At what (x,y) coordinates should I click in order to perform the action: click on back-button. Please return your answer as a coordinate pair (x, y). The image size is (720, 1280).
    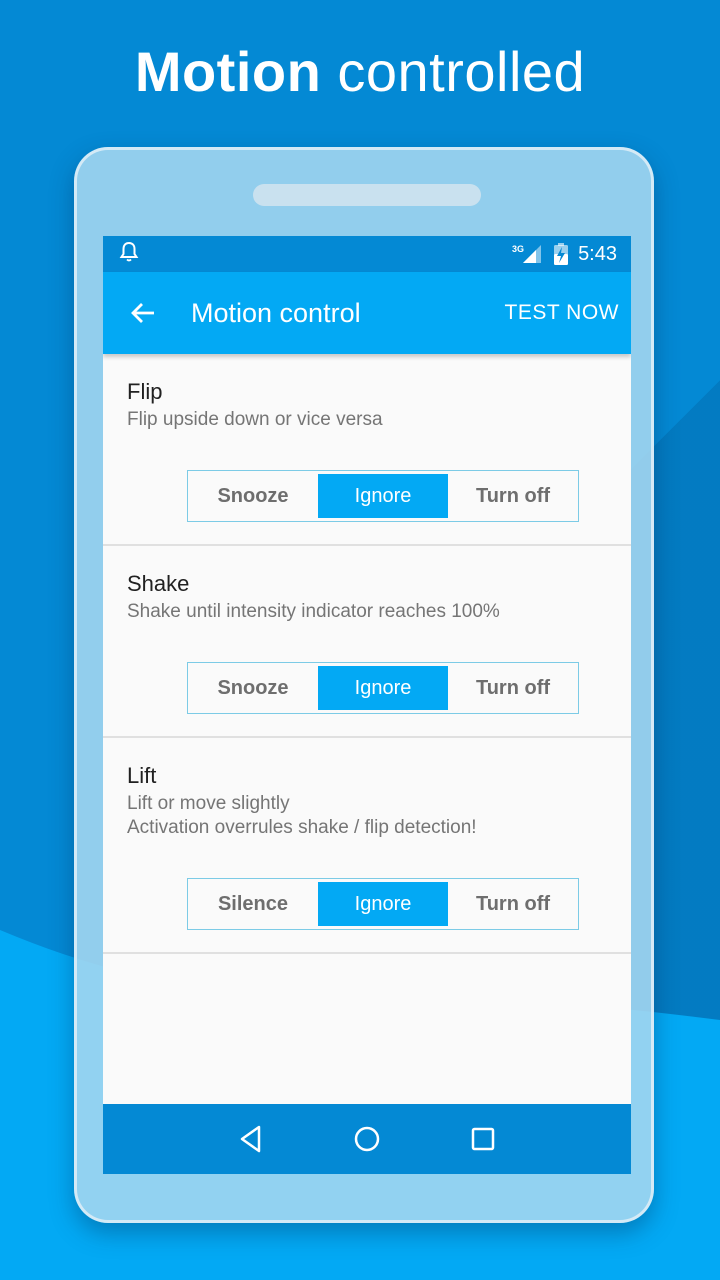
    Looking at the image, I should click on (144, 313).